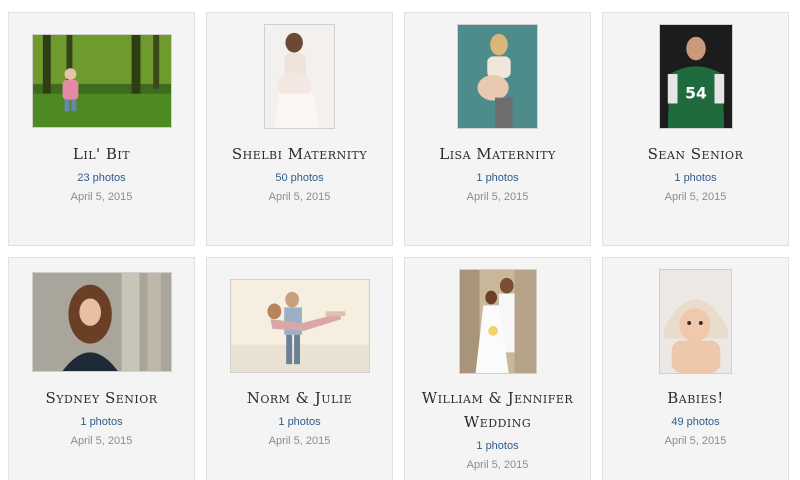  What do you see at coordinates (299, 398) in the screenshot?
I see `gallery-title: Norm & Julie` at bounding box center [299, 398].